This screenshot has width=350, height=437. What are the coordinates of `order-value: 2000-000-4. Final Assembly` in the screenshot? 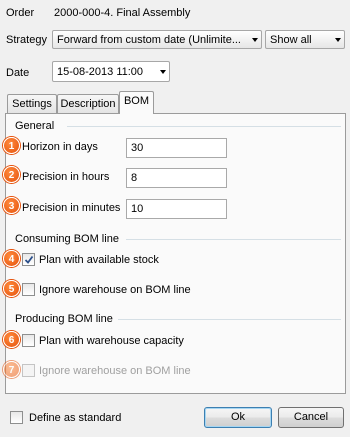 It's located at (122, 13).